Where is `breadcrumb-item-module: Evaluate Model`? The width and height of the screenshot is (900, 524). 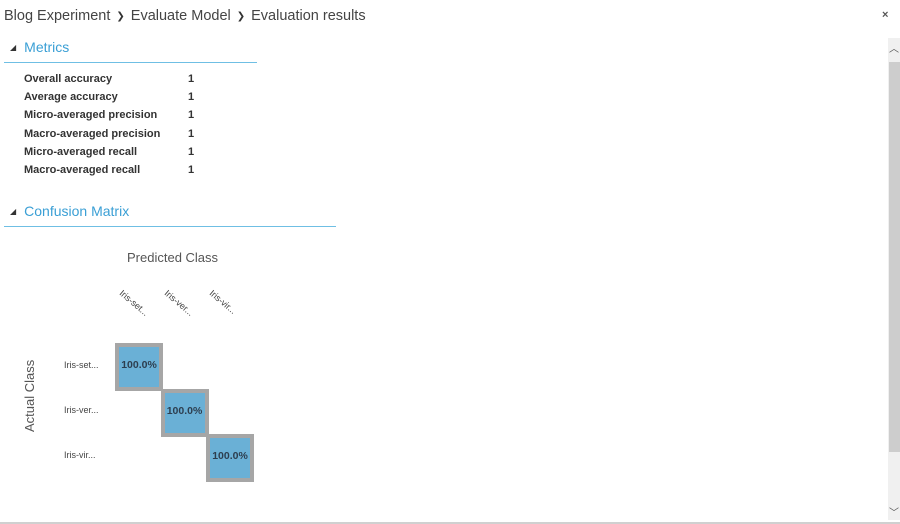 breadcrumb-item-module: Evaluate Model is located at coordinates (181, 16).